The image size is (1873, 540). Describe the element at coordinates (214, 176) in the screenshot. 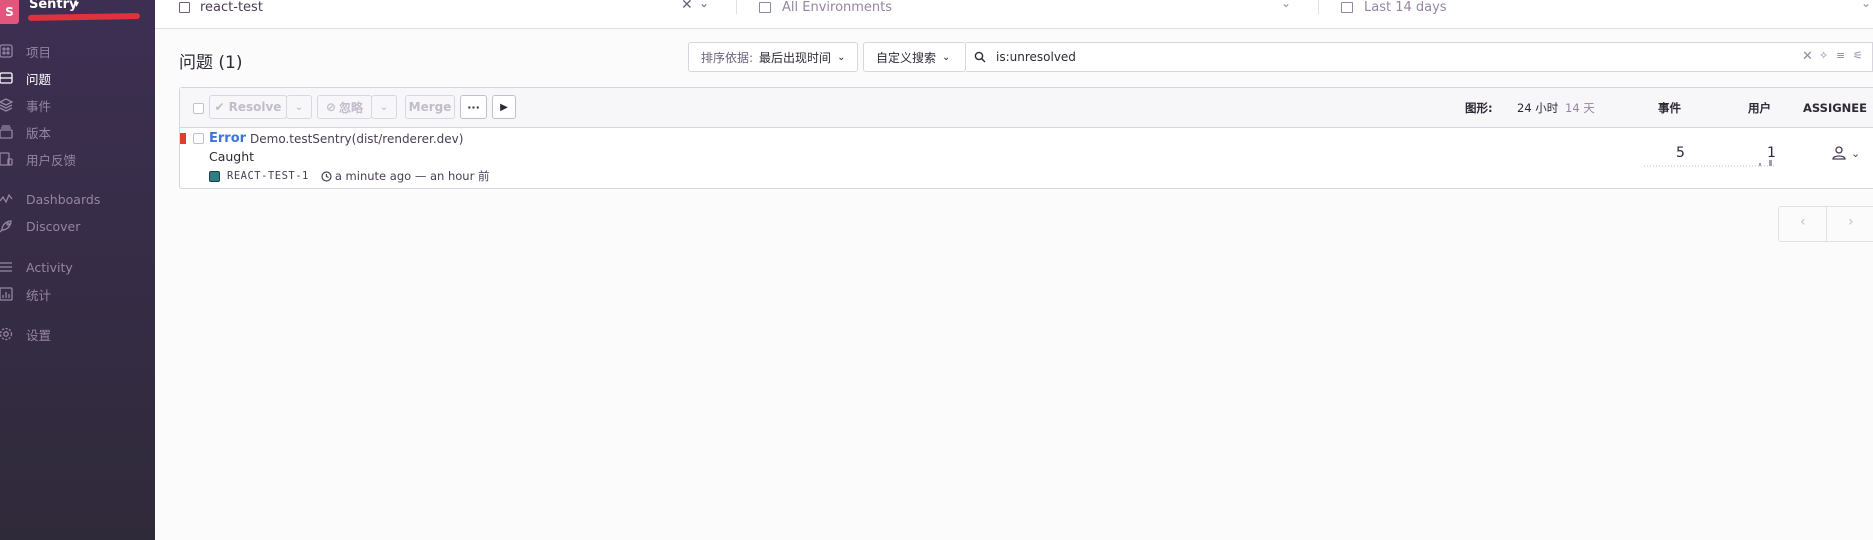

I see `project-badge-icon` at that location.